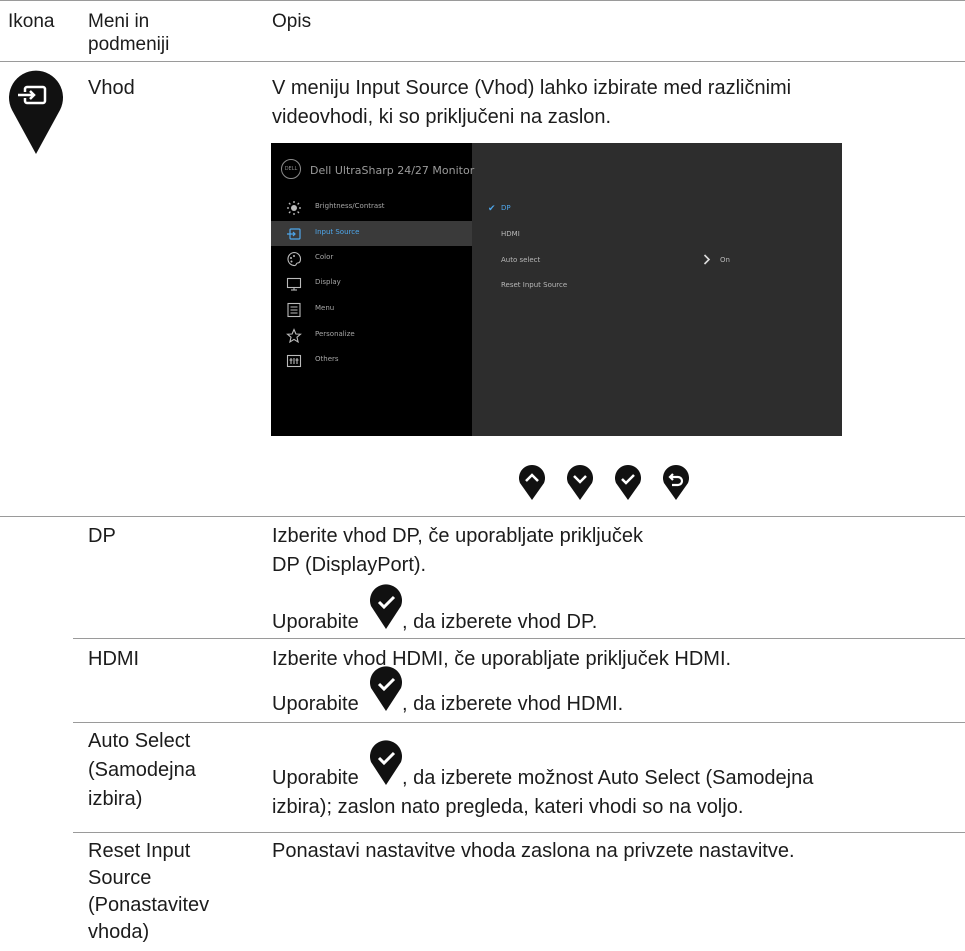 This screenshot has height=951, width=965. What do you see at coordinates (350, 206) in the screenshot?
I see `osd-item-label: Brightness/Contrast` at bounding box center [350, 206].